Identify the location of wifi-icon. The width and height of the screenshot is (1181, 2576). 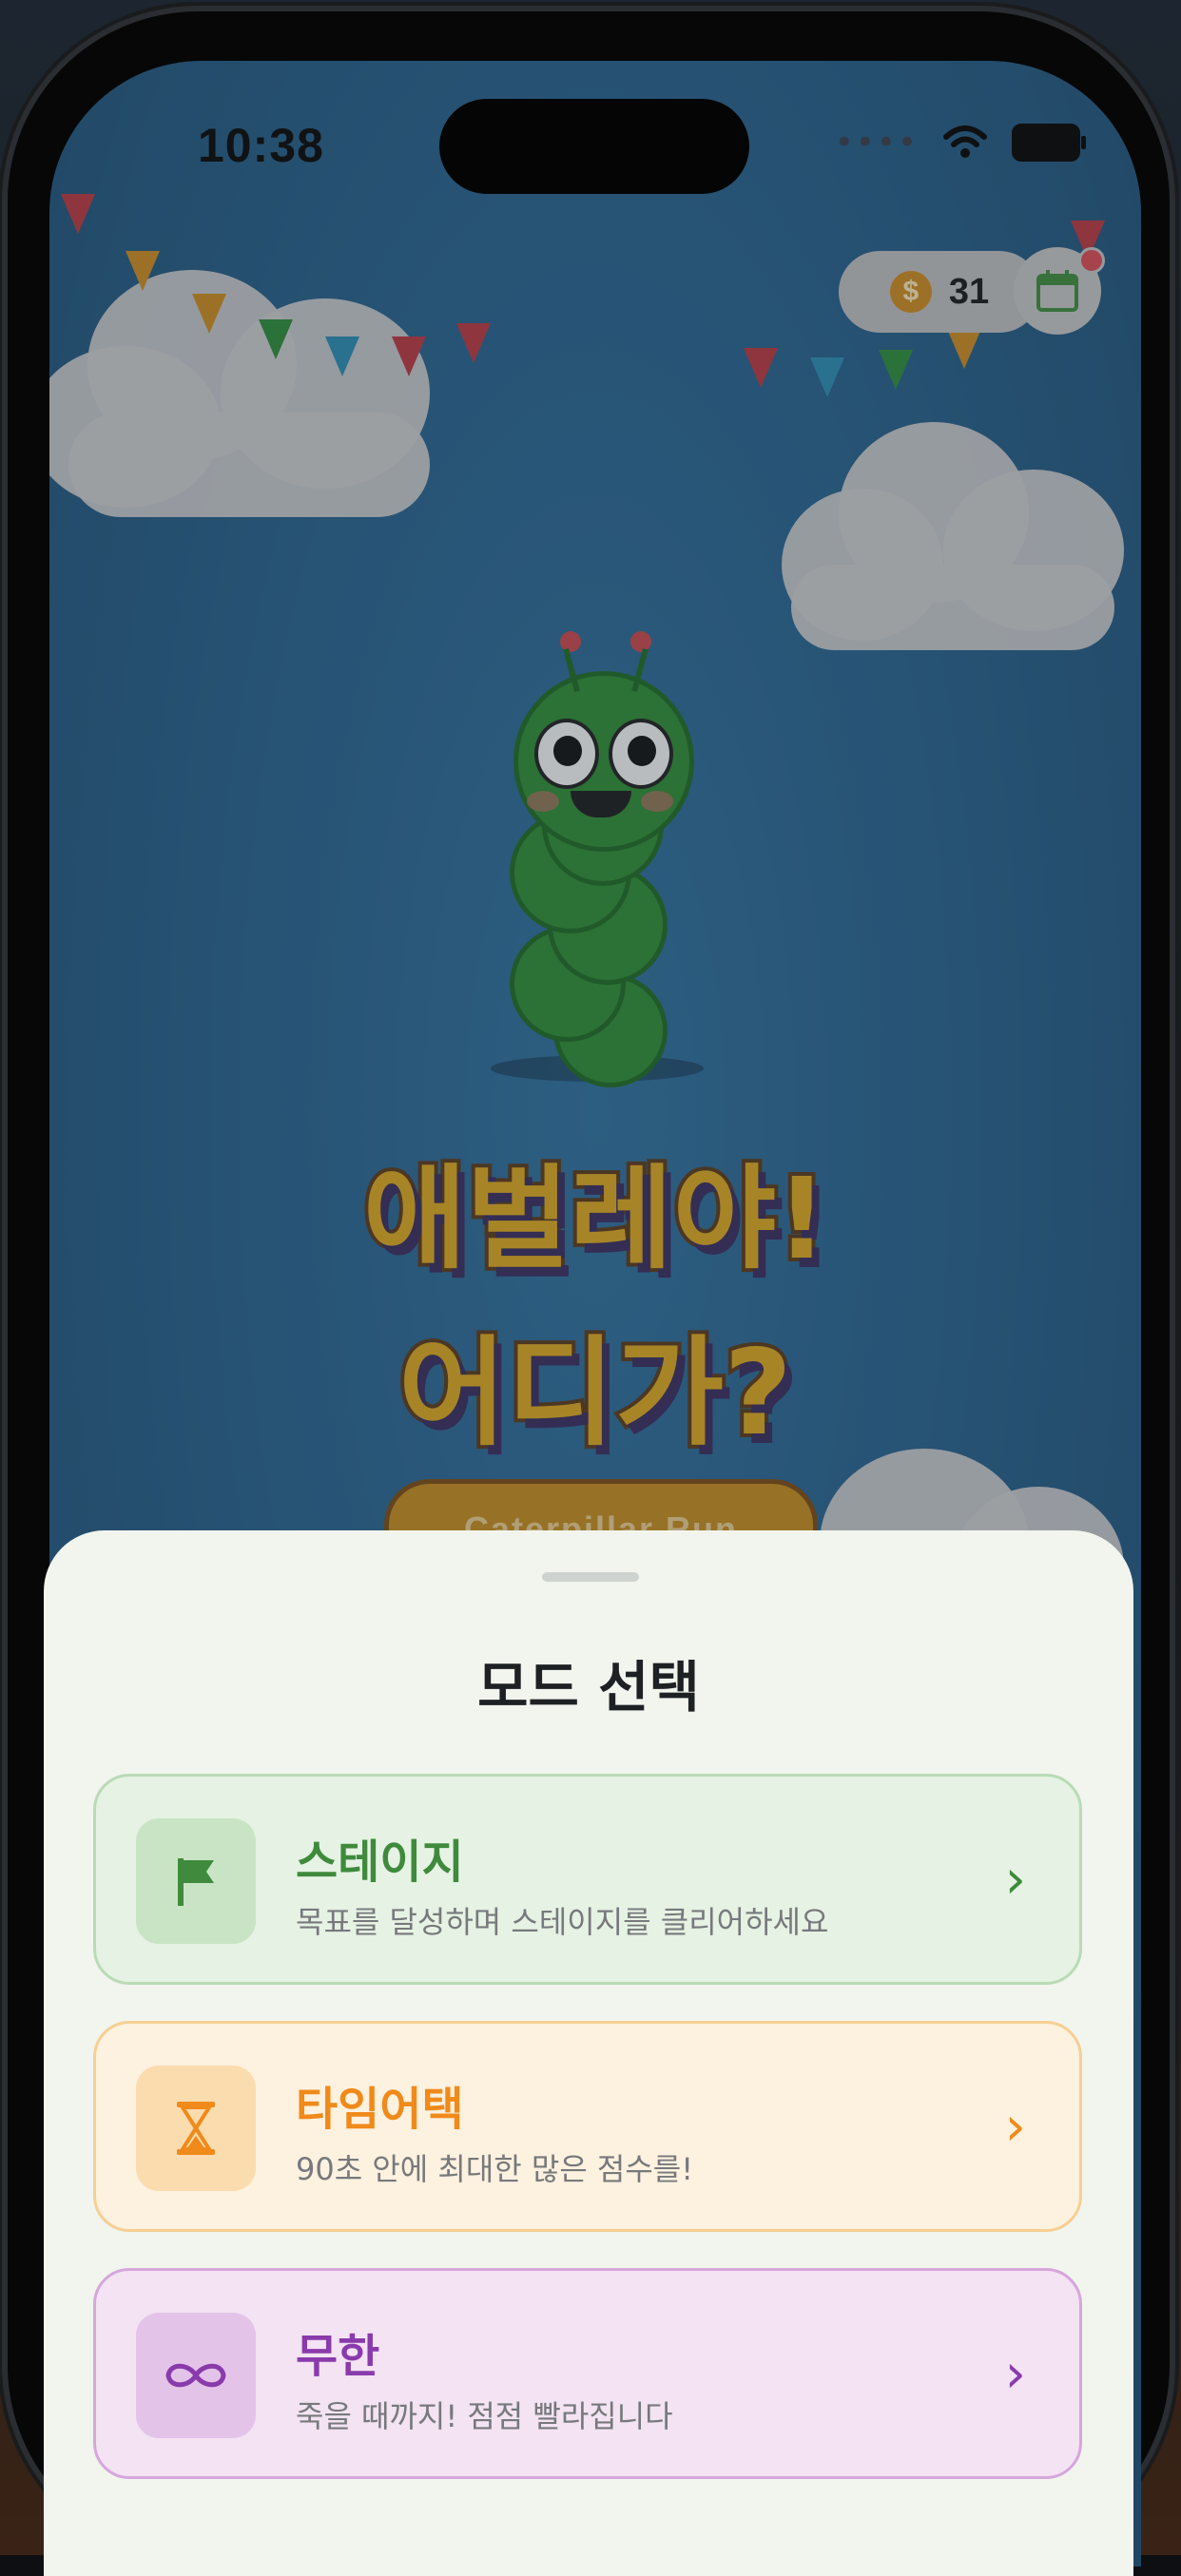
(965, 141).